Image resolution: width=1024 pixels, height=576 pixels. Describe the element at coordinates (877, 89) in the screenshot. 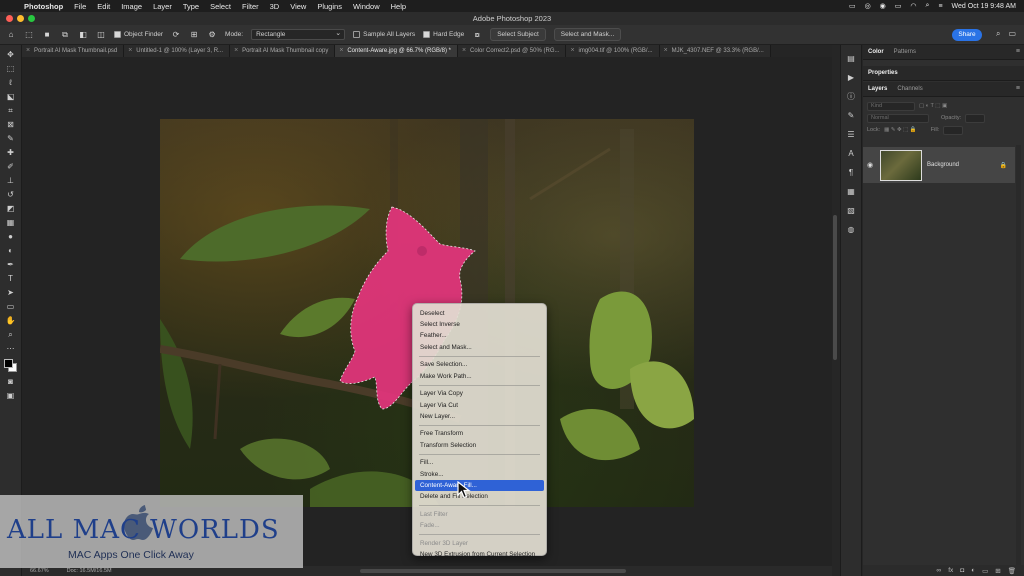

I see `tab-layers: Layers` at that location.